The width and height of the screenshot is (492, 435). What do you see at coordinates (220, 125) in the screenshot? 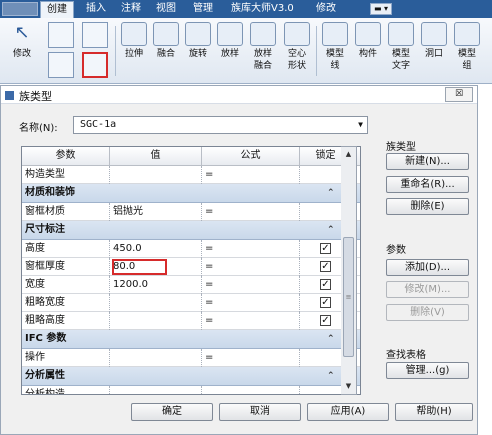
I see `name-select: SGC-1a ▼` at bounding box center [220, 125].